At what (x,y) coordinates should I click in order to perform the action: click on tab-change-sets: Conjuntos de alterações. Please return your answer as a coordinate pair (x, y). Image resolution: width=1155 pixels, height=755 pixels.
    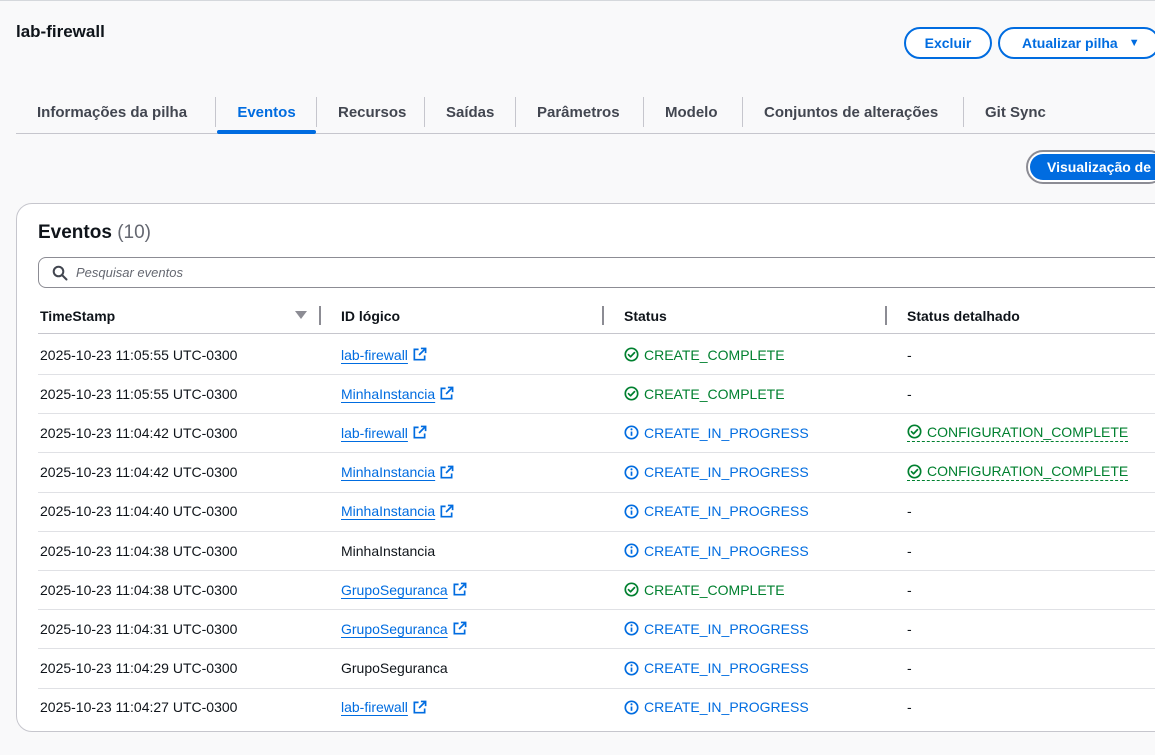
    Looking at the image, I should click on (851, 112).